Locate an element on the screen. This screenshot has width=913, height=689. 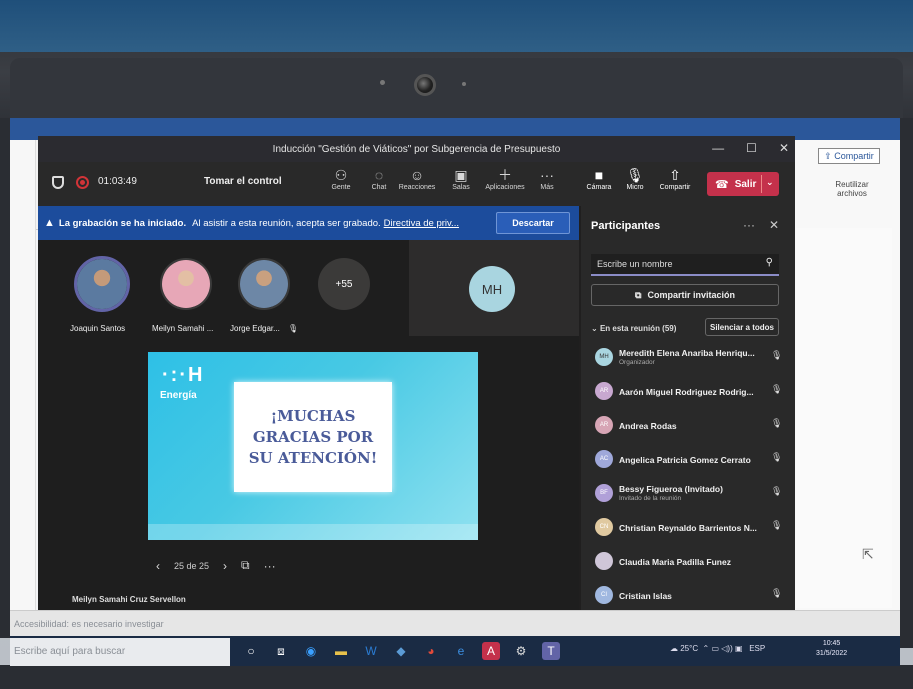
chat-label: Chat is located at coordinates (379, 187).